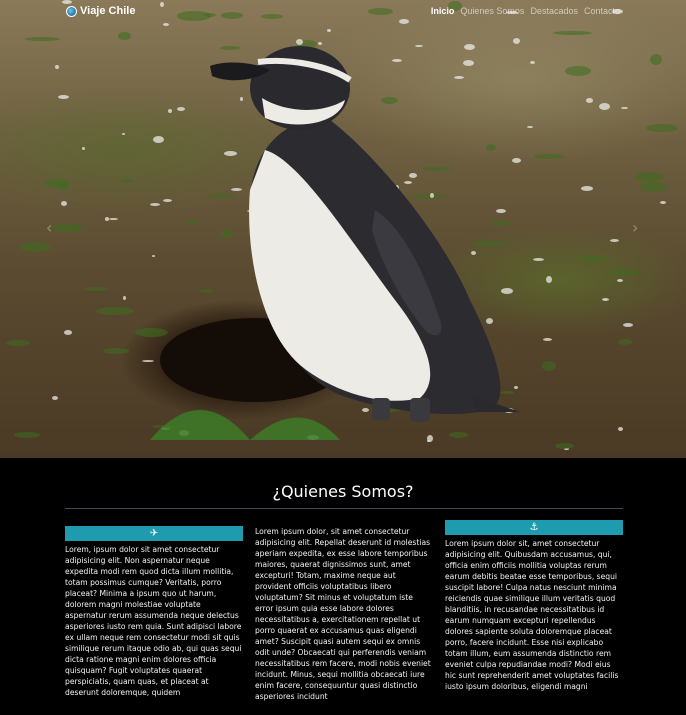 The width and height of the screenshot is (686, 715). I want to click on column-3-icon-bar: ⚓, so click(534, 527).